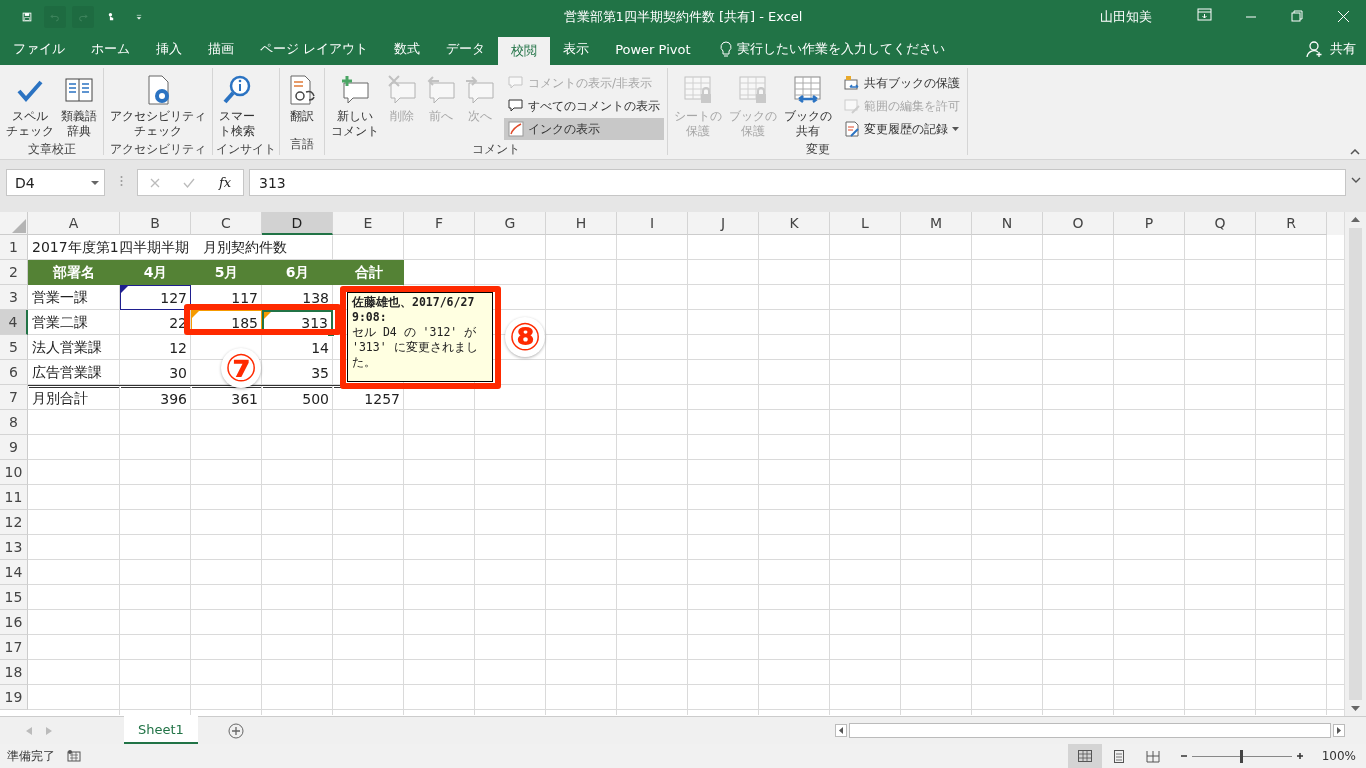 The image size is (1366, 768). I want to click on expand-icon, so click(1356, 180).